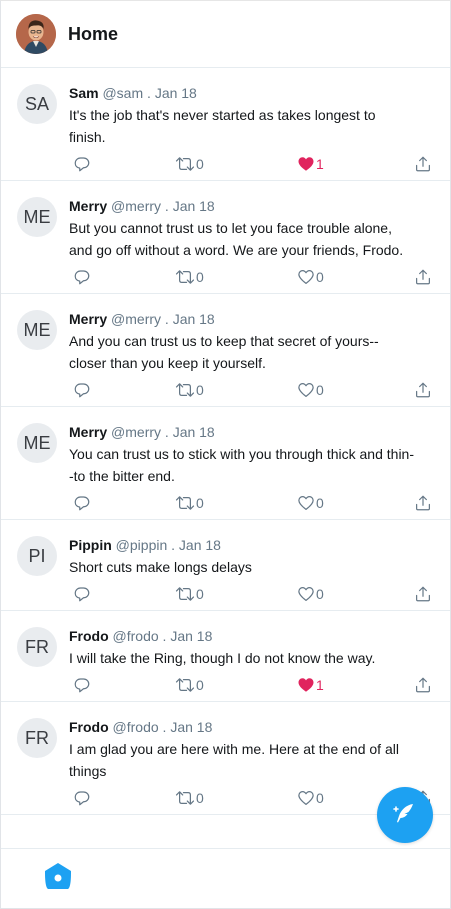 This screenshot has width=451, height=909. I want to click on avatar: PI, so click(37, 556).